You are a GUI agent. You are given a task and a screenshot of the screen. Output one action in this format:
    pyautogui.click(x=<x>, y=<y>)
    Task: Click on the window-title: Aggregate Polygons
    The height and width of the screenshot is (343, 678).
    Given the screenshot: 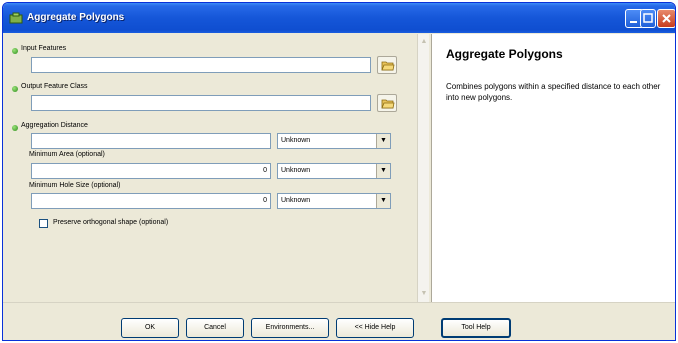 What is the action you would take?
    pyautogui.click(x=76, y=17)
    